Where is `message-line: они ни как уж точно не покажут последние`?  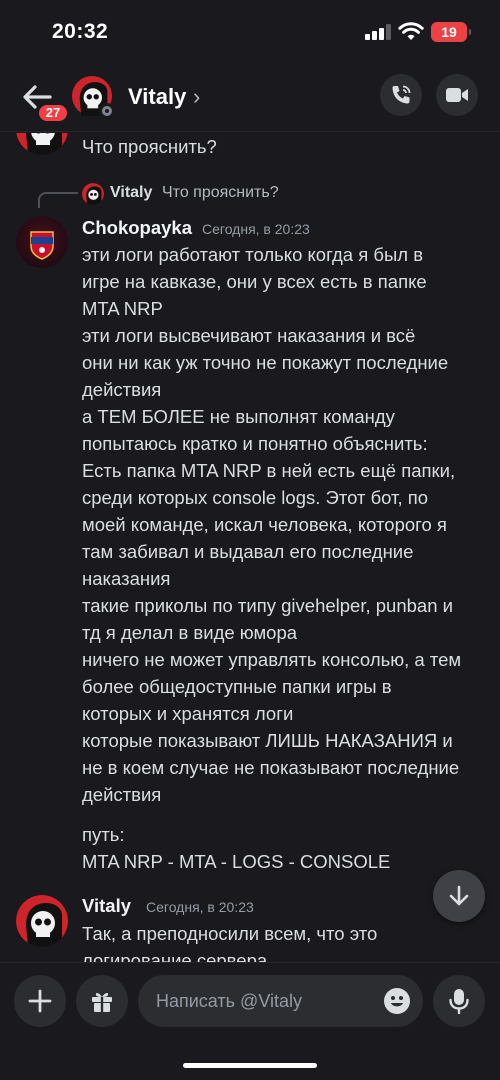 message-line: они ни как уж точно не покажут последние is located at coordinates (265, 362).